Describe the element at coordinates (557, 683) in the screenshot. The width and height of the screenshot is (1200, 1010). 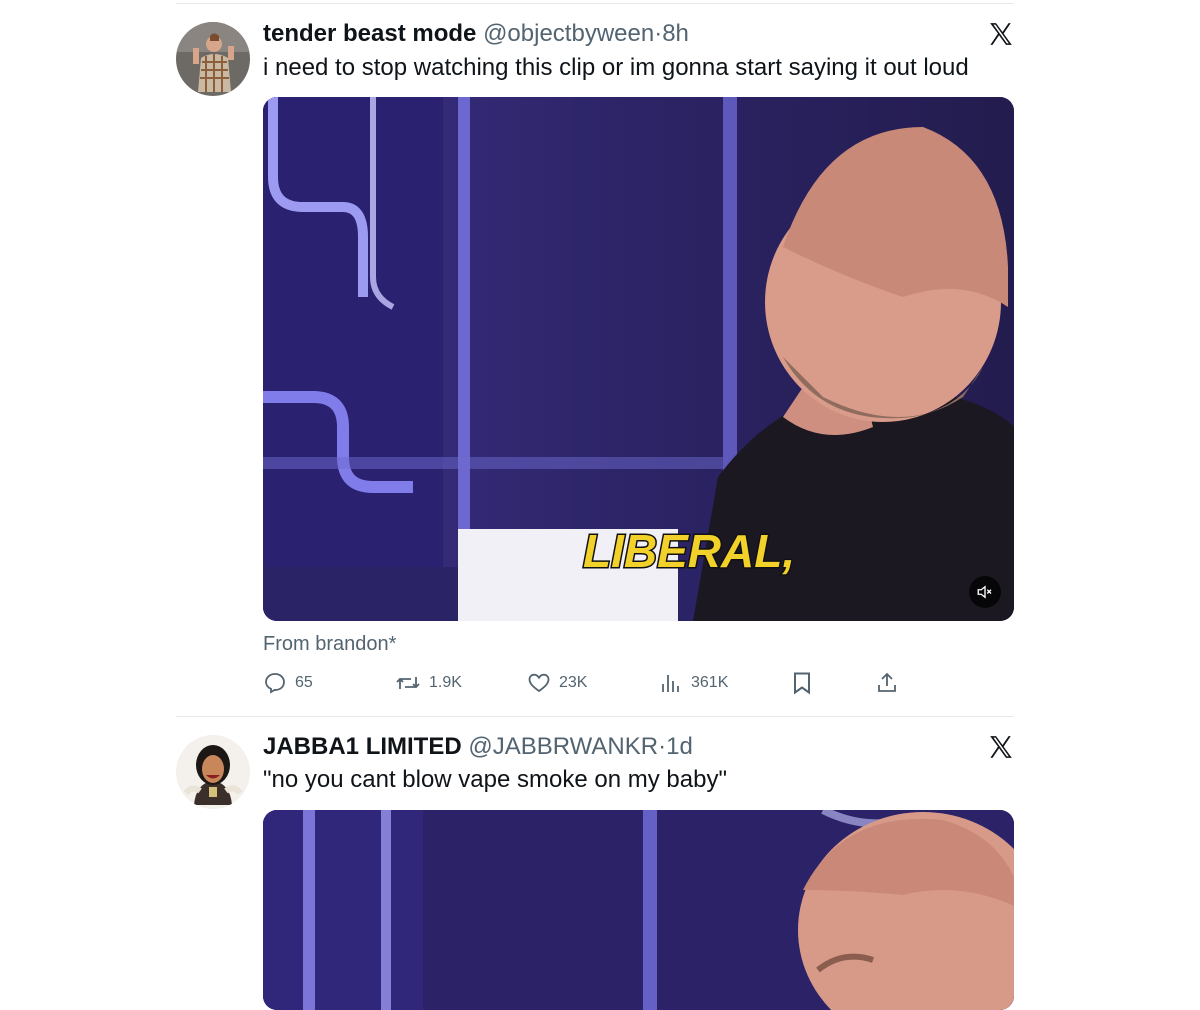
I see `like-button: 23K` at that location.